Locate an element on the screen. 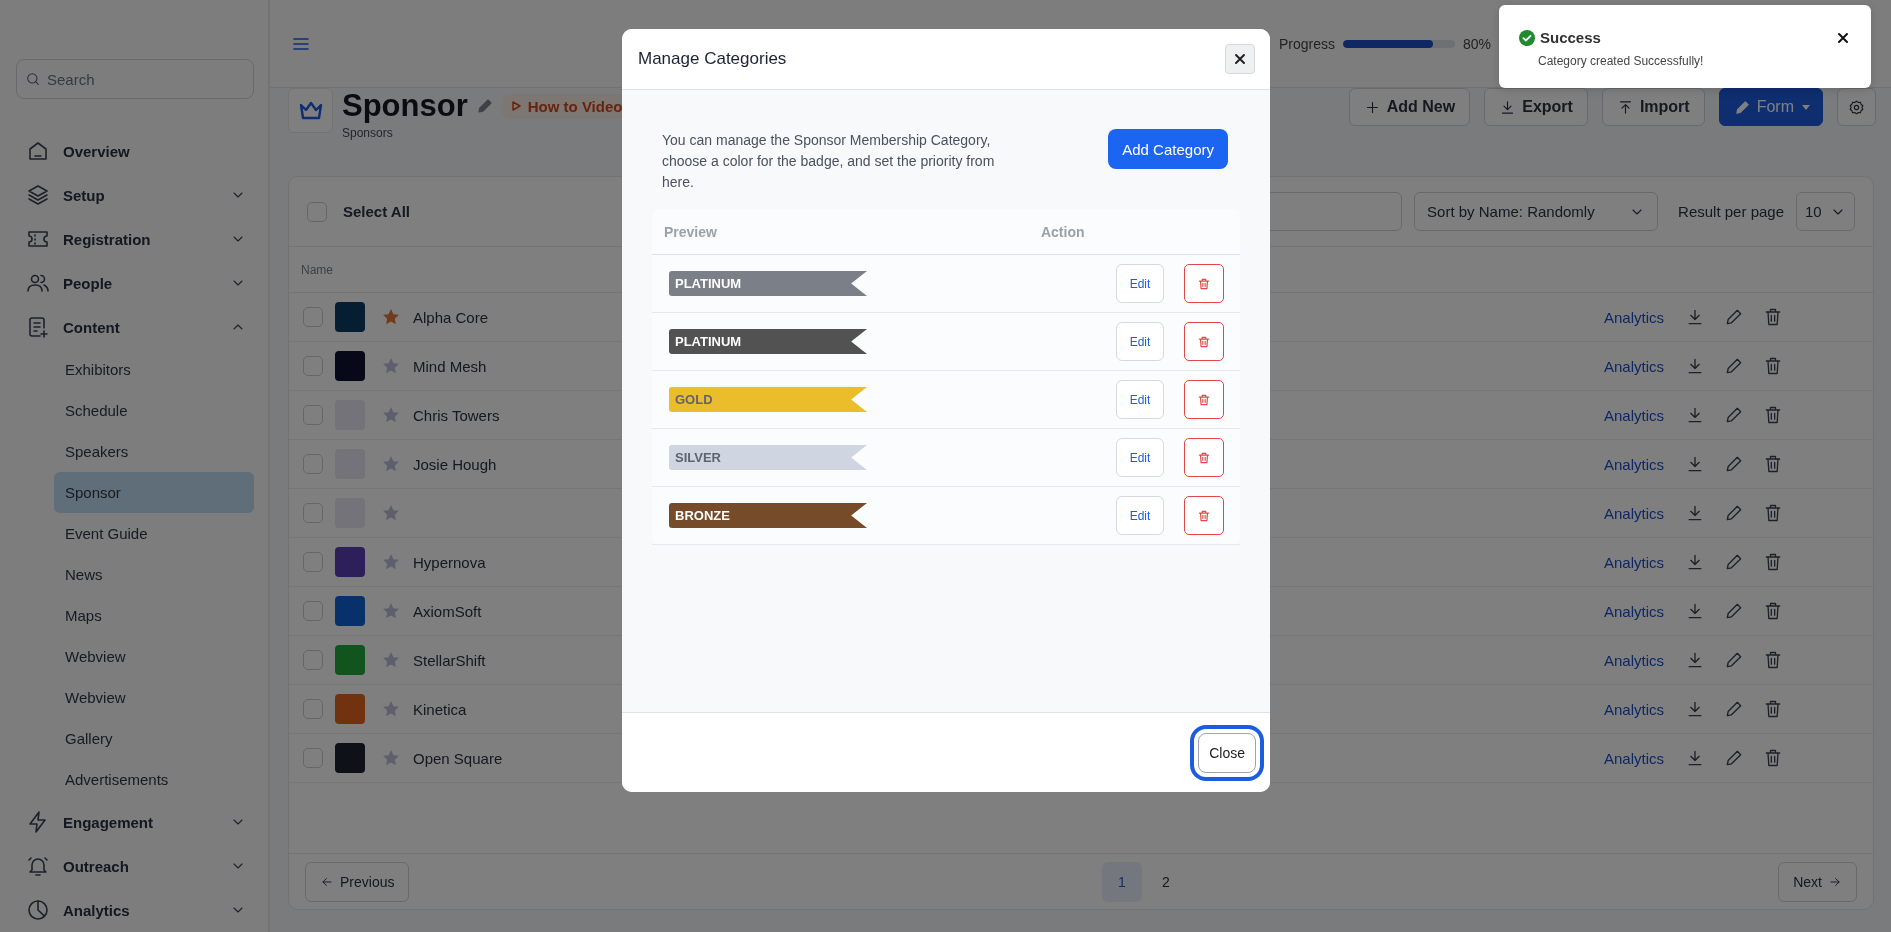 This screenshot has width=1891, height=932. nav-item: Registration is located at coordinates (135, 239).